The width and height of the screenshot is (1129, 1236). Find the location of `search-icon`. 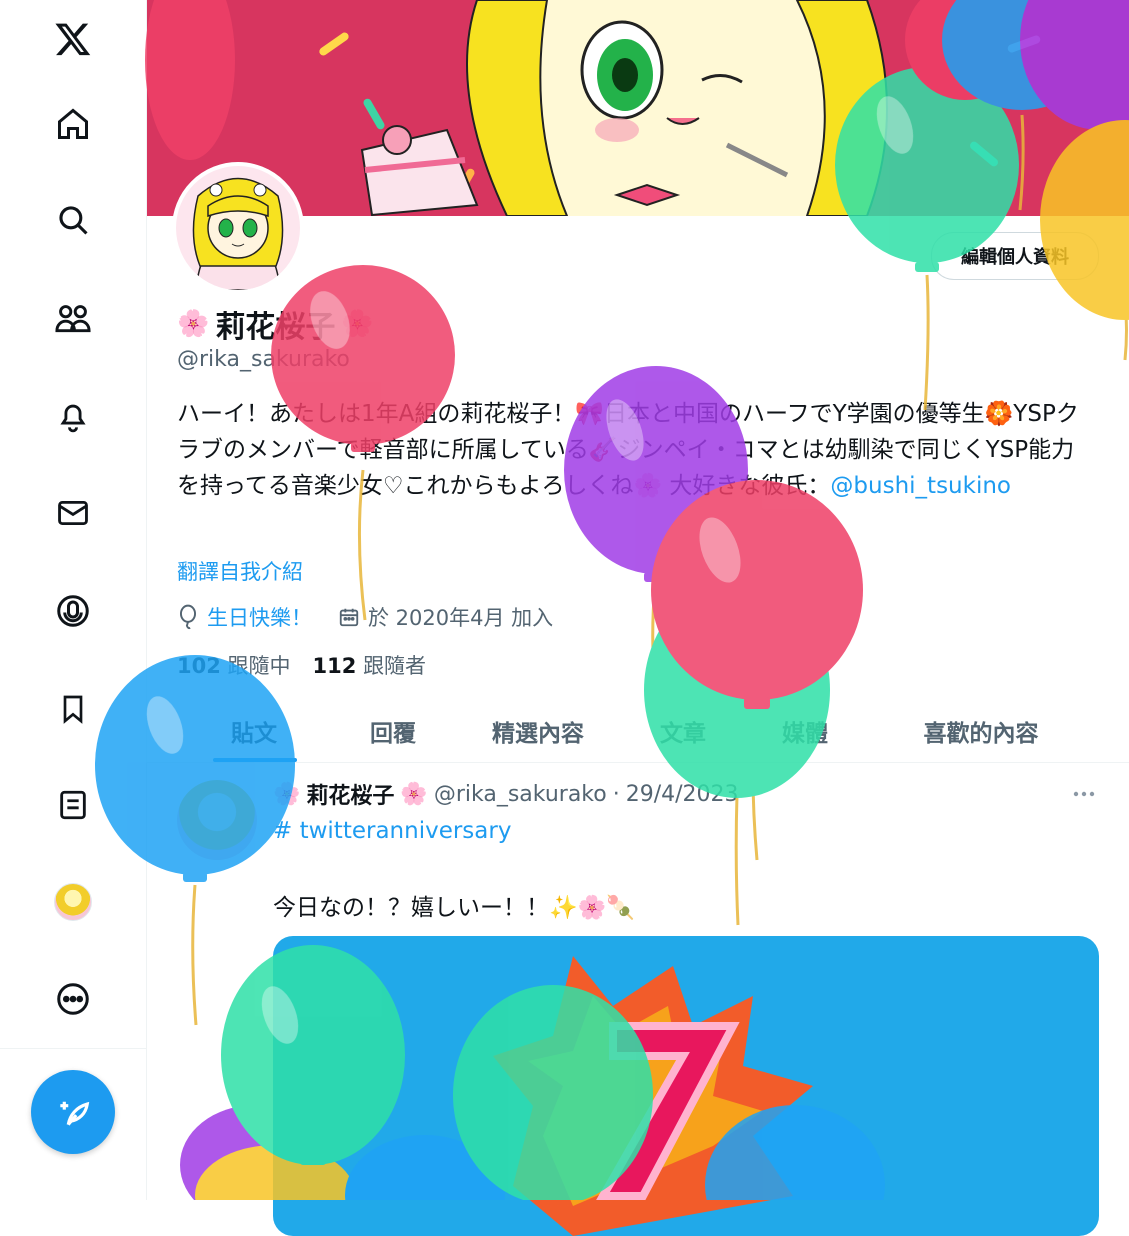

search-icon is located at coordinates (73, 220).